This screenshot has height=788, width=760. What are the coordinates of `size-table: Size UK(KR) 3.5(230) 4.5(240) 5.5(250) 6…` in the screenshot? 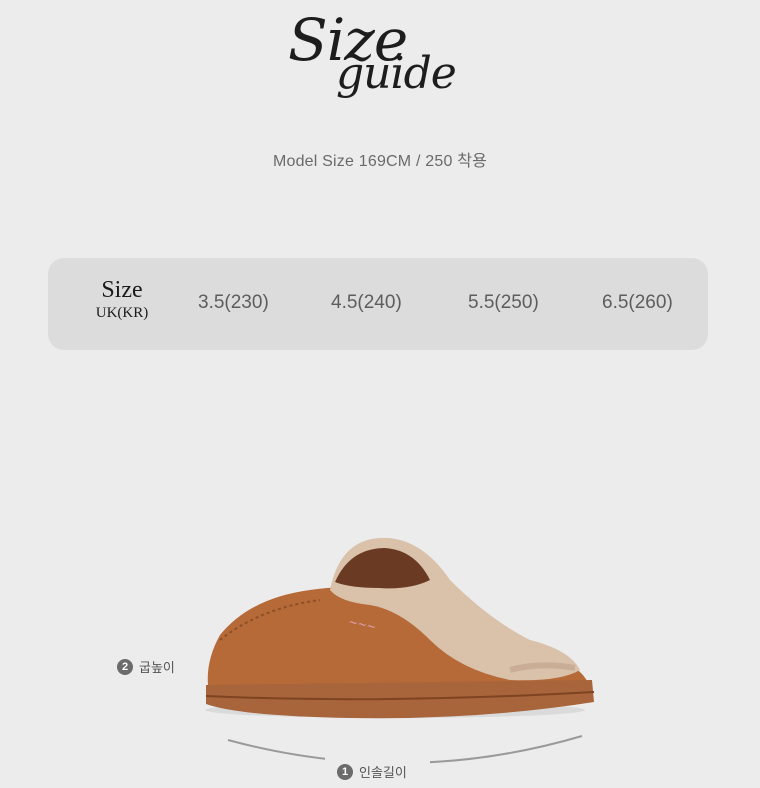 It's located at (378, 304).